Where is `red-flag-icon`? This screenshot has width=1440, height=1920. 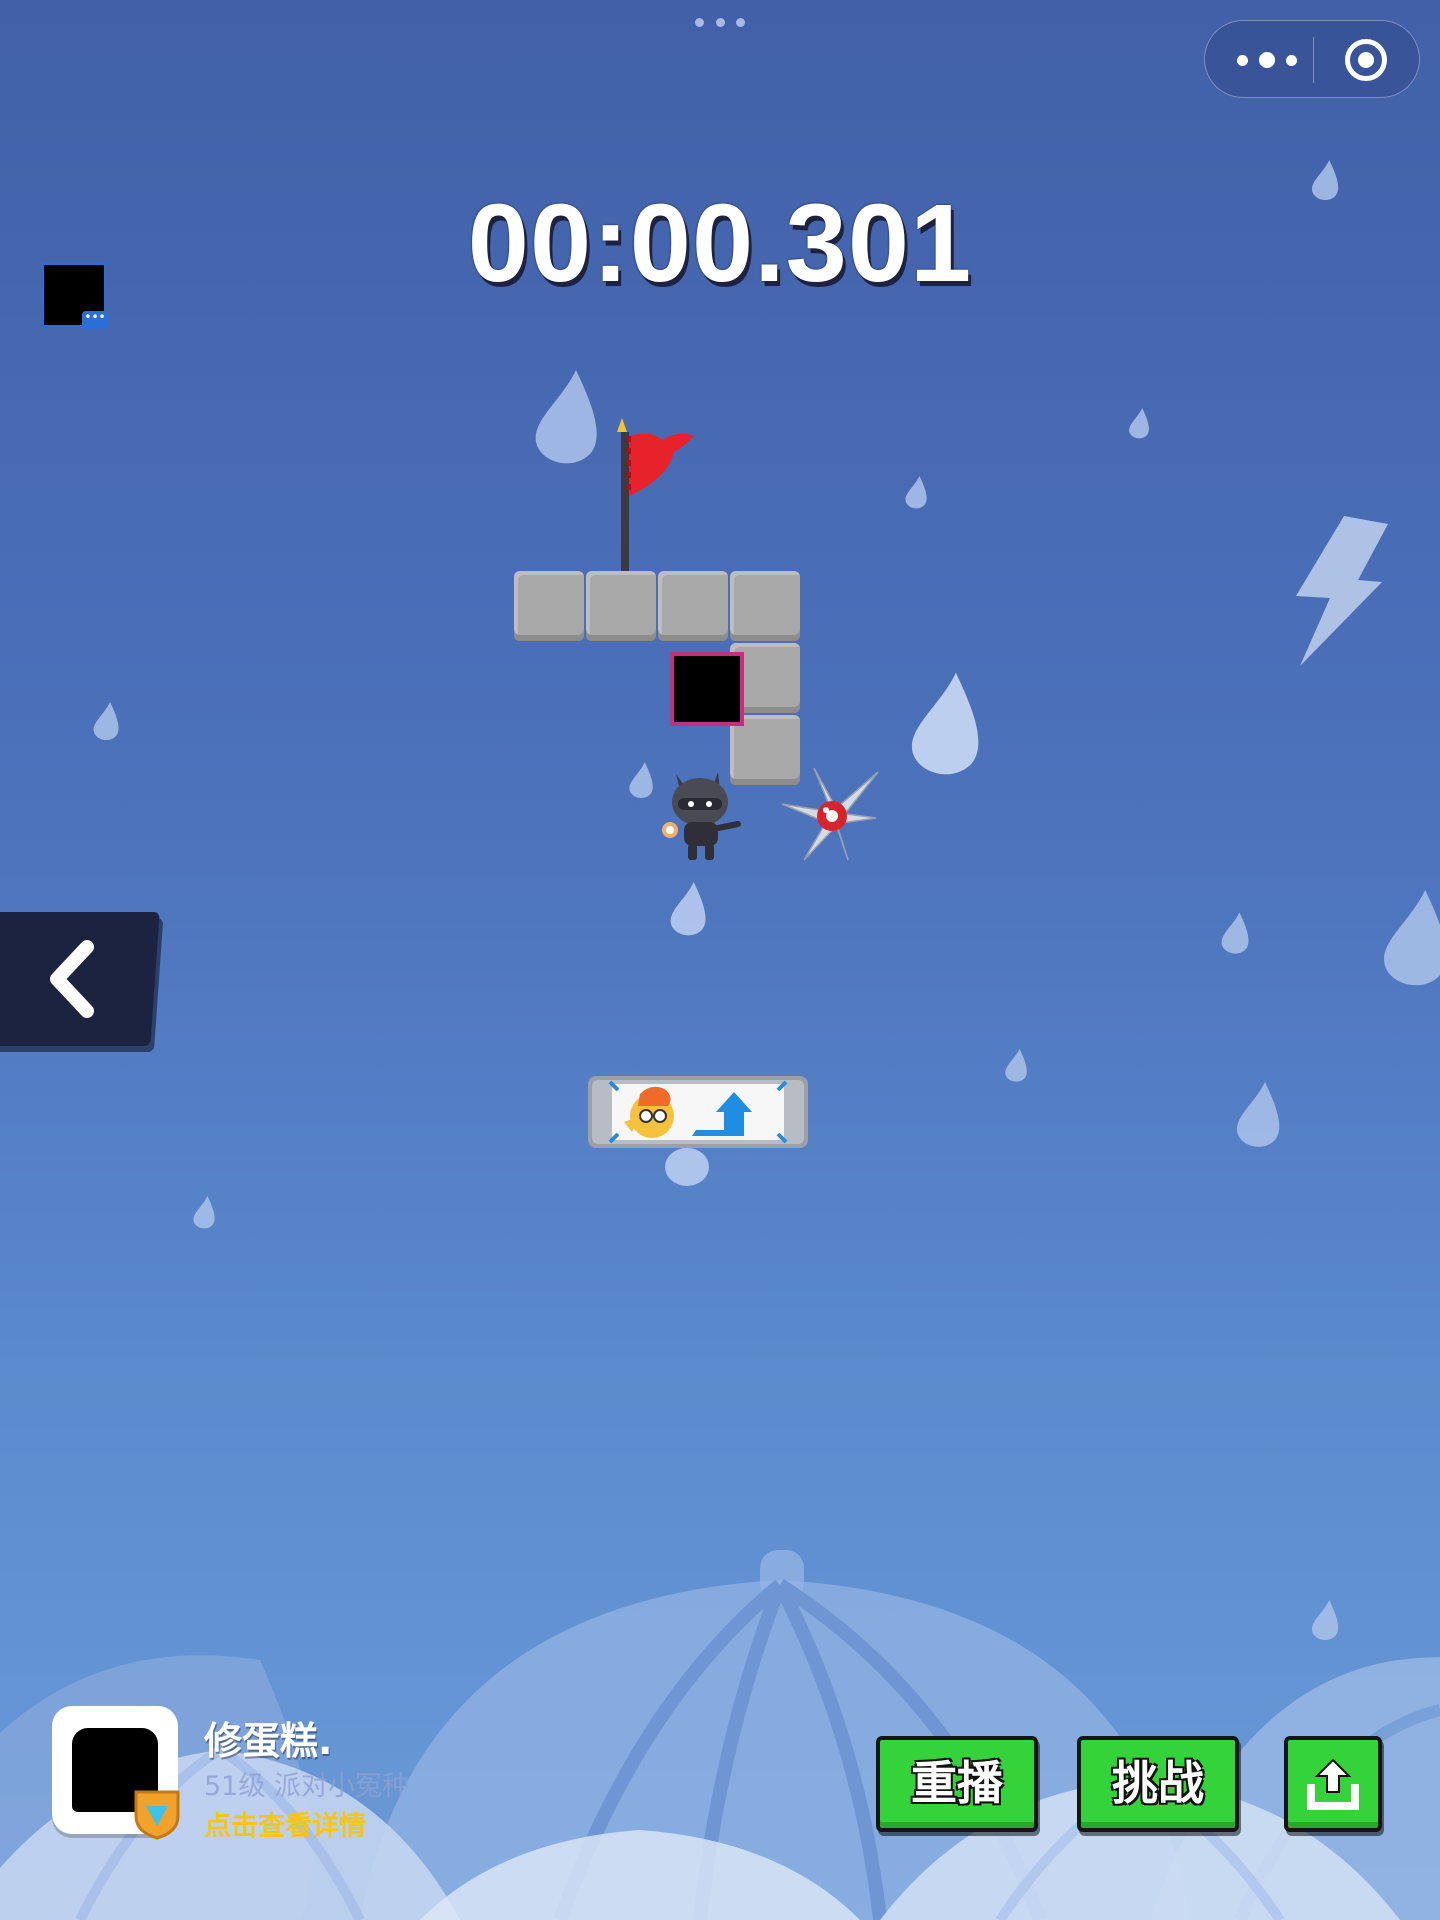
red-flag-icon is located at coordinates (655, 496).